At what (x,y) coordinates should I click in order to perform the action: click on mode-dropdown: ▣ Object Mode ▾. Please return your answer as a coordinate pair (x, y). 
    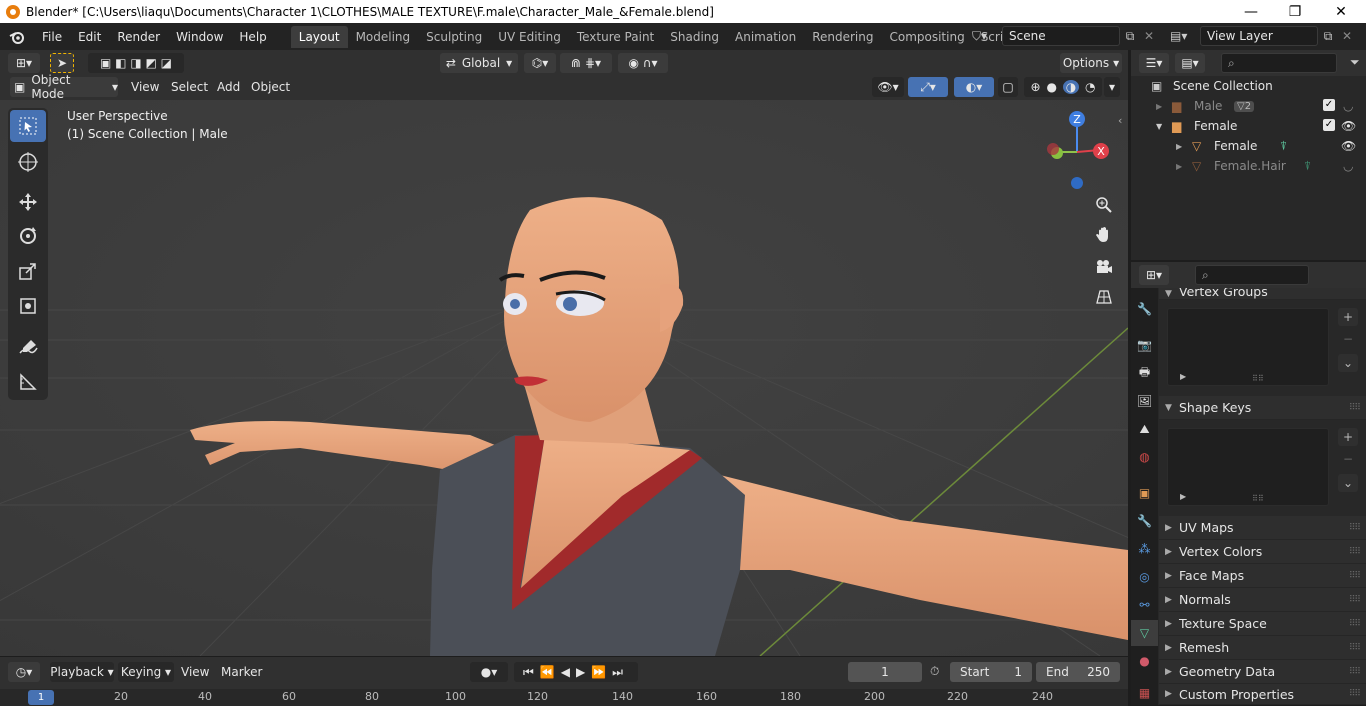
    Looking at the image, I should click on (64, 87).